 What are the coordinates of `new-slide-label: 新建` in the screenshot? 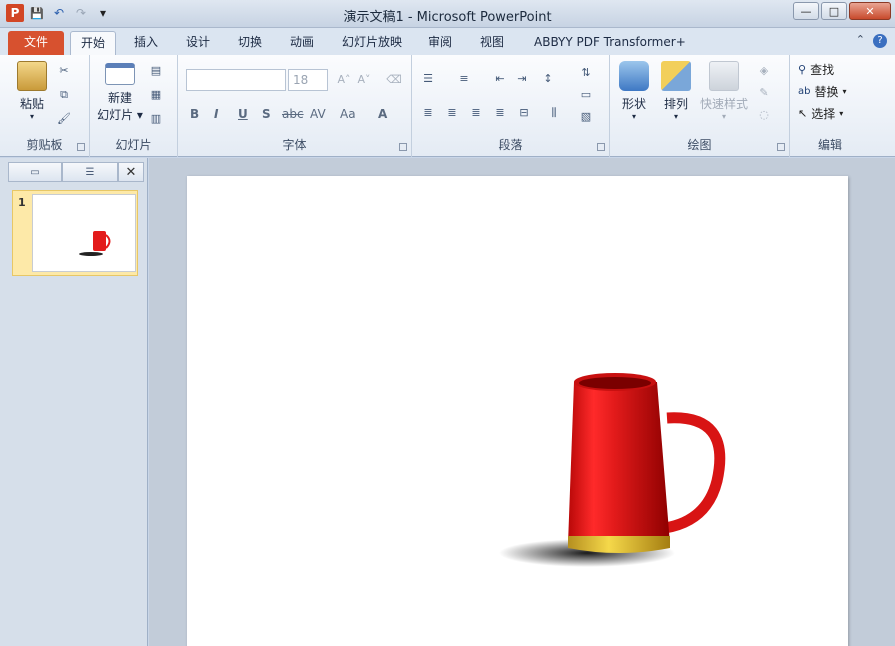 It's located at (119, 98).